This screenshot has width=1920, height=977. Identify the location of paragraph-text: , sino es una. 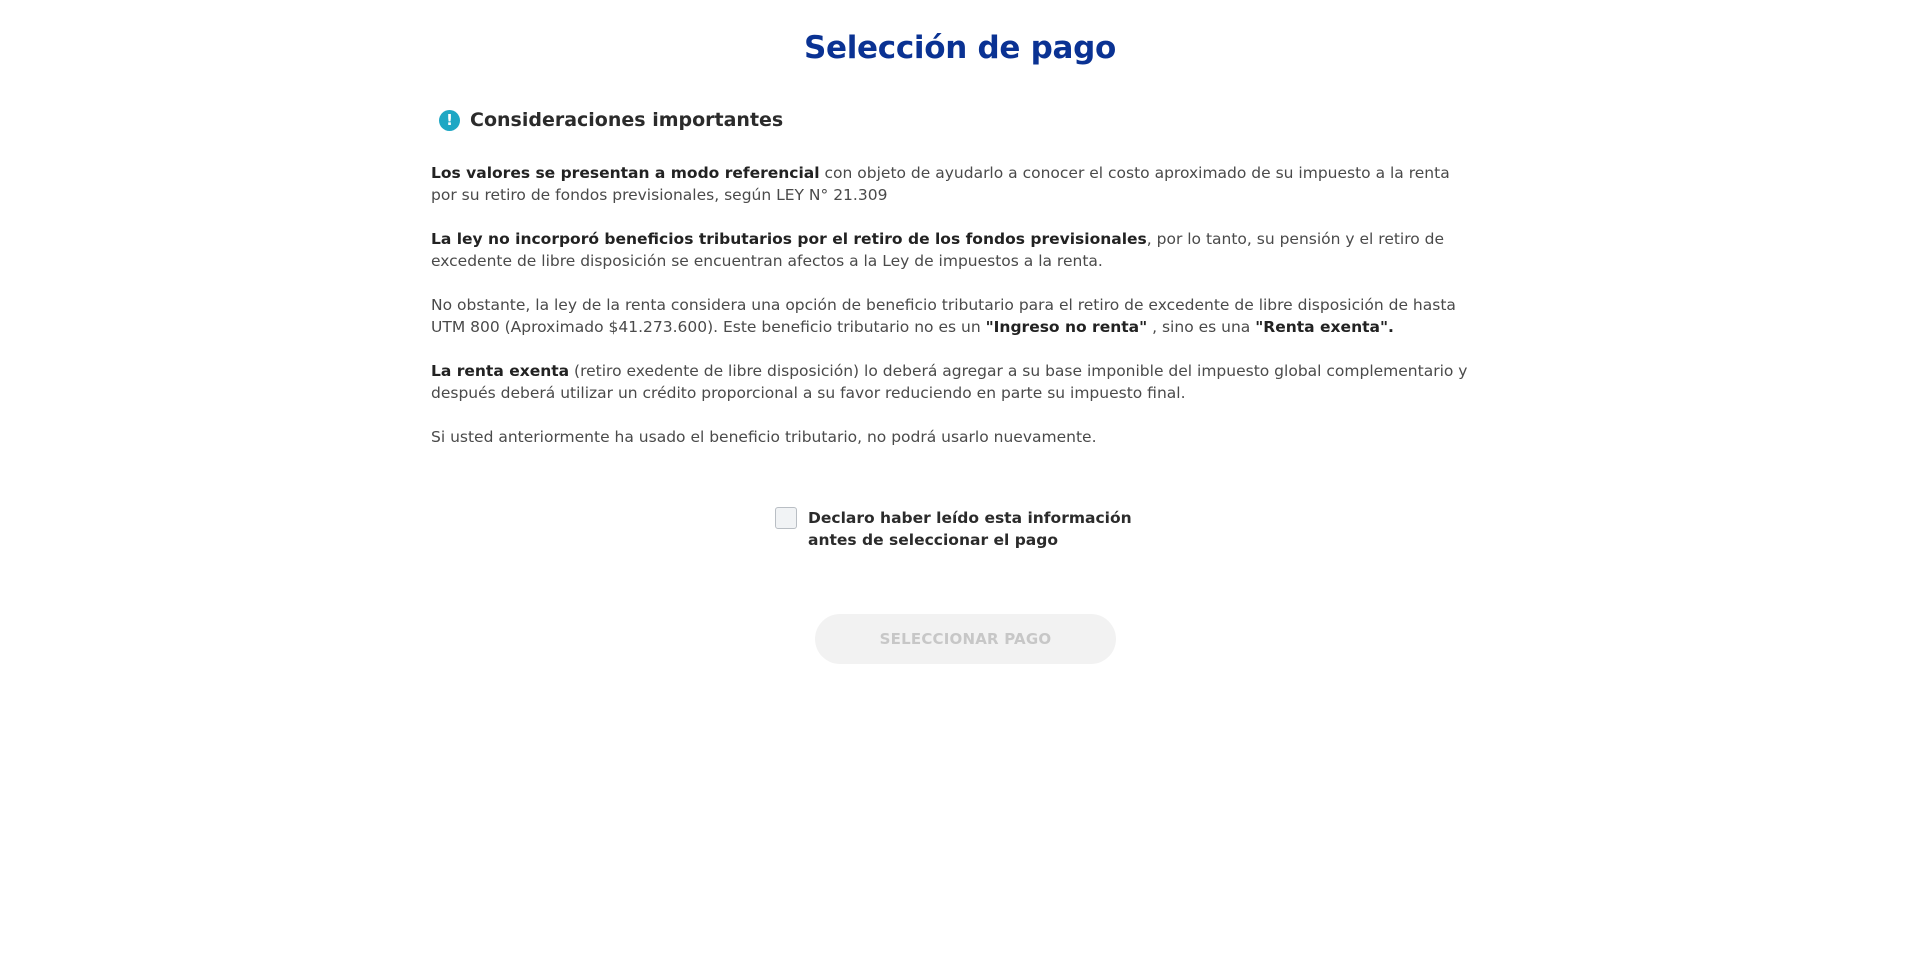
(1201, 327).